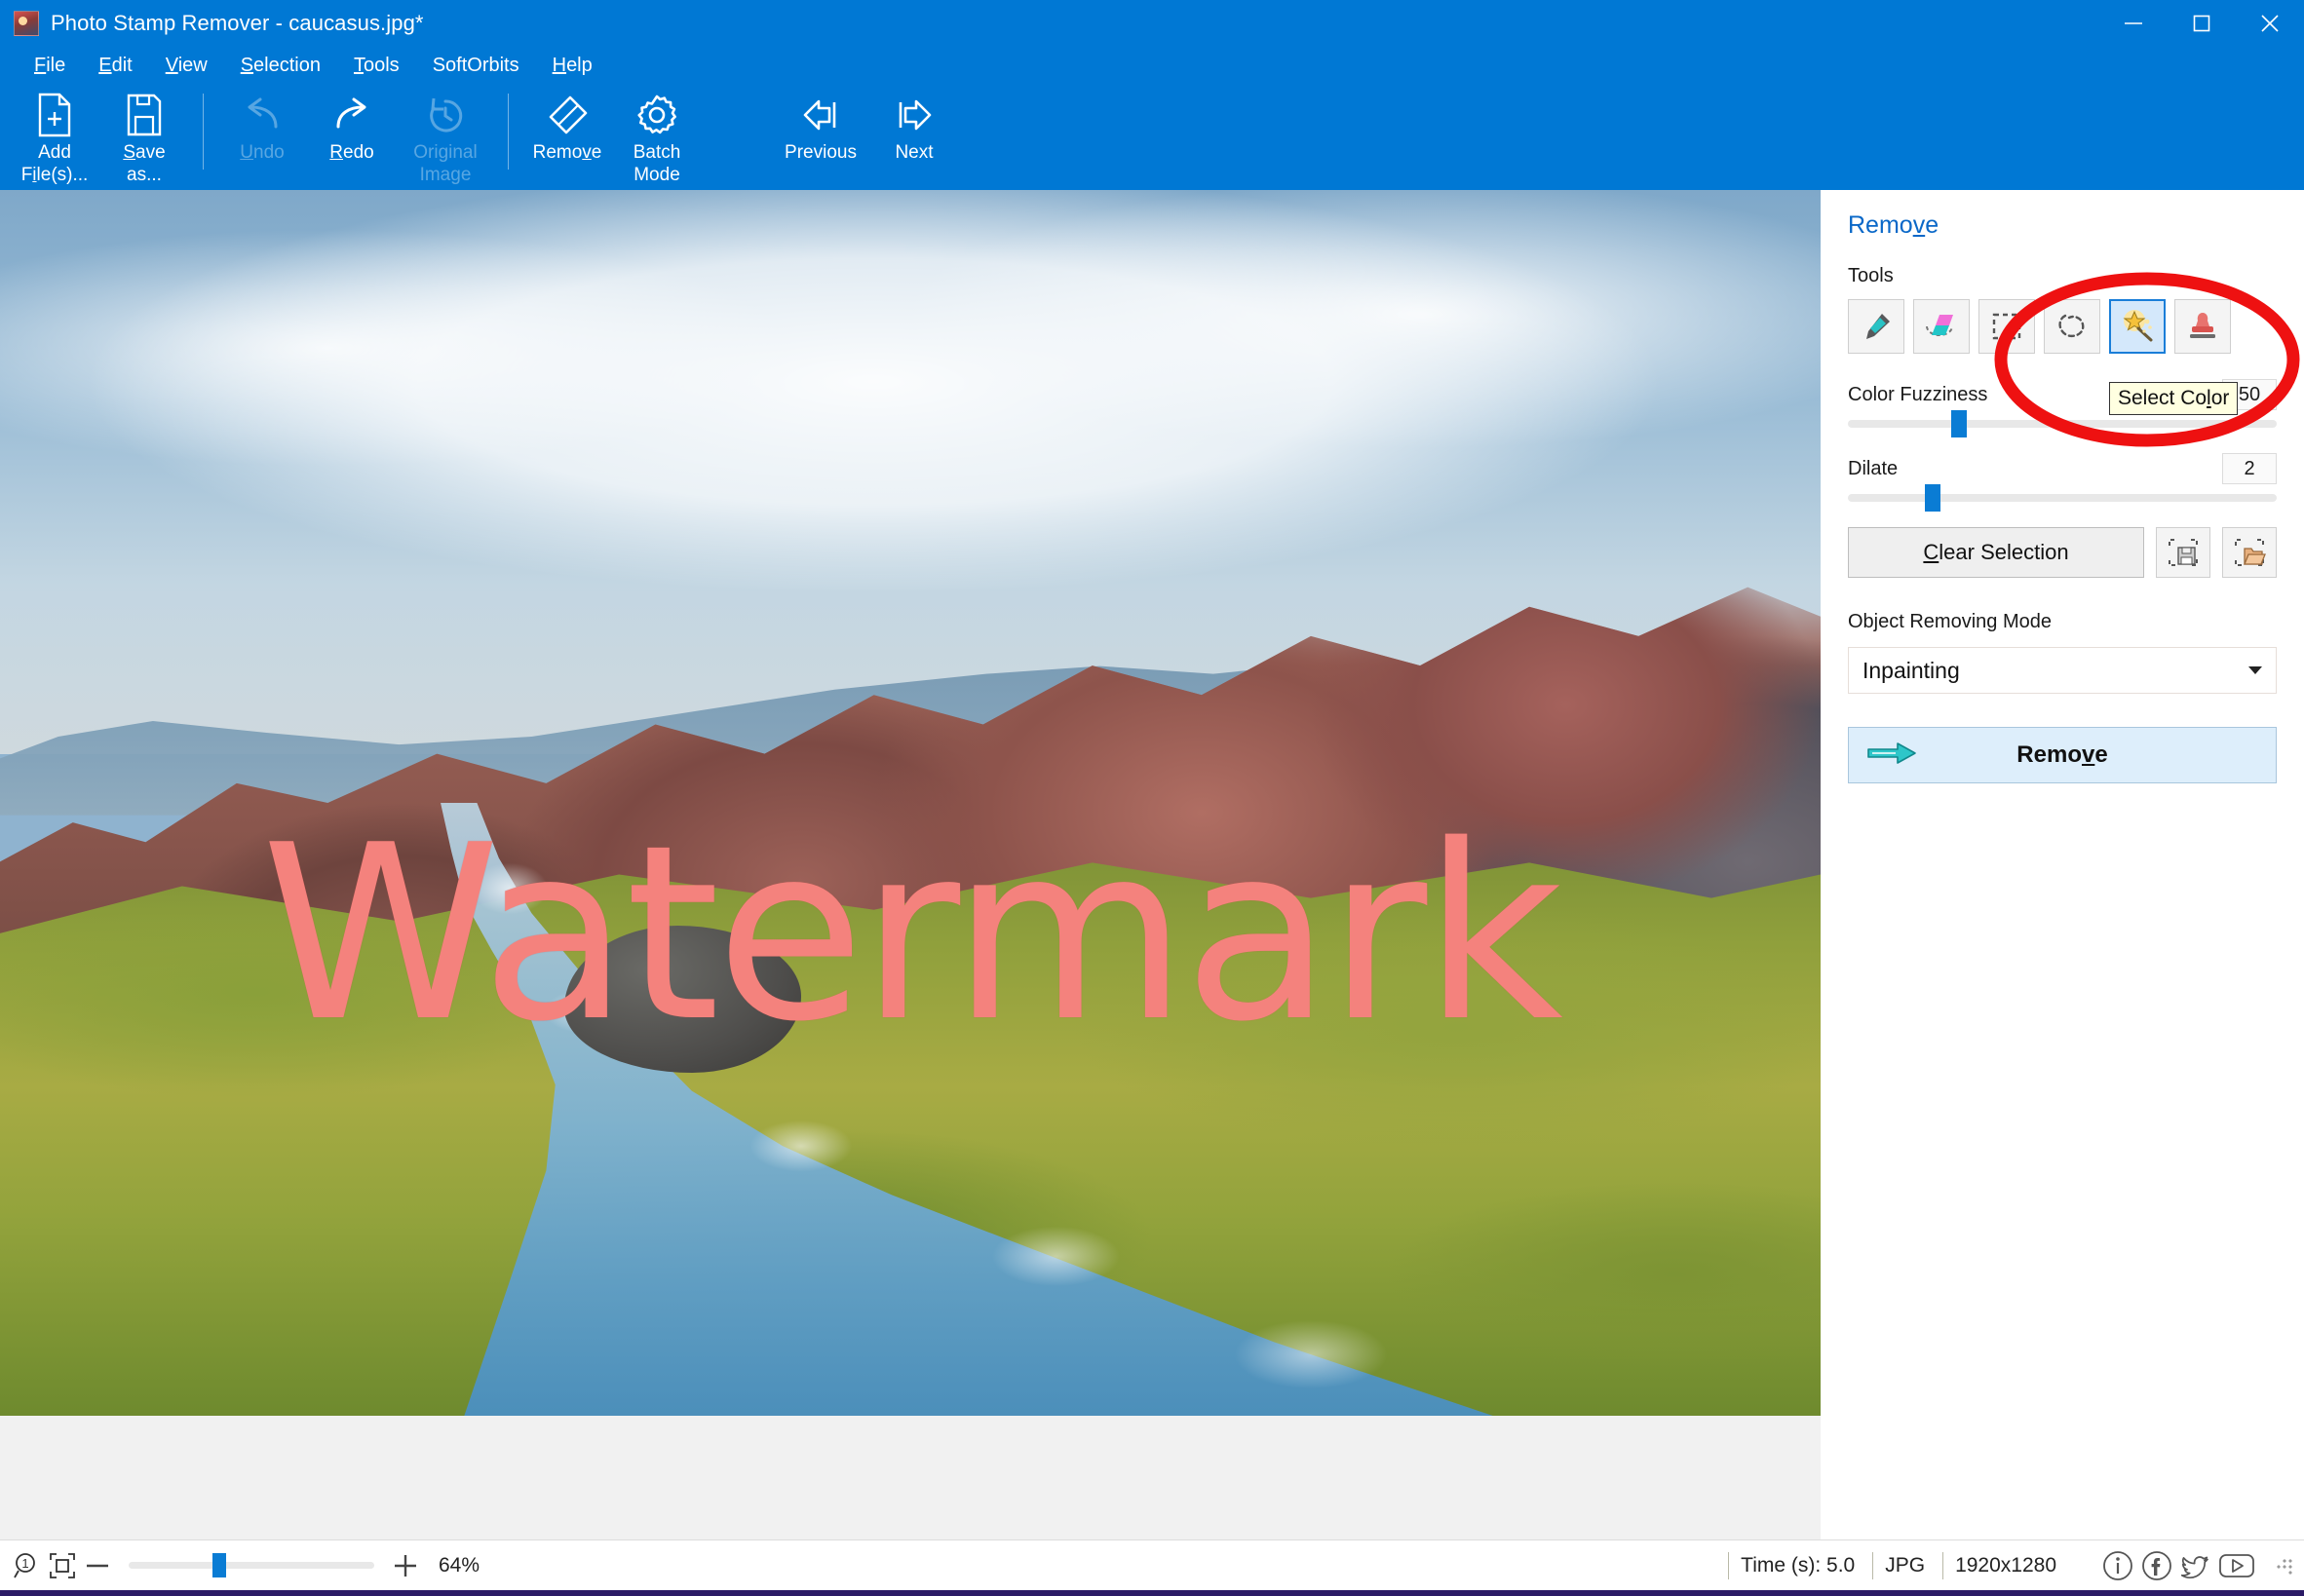  What do you see at coordinates (2270, 24) in the screenshot?
I see `close-button` at bounding box center [2270, 24].